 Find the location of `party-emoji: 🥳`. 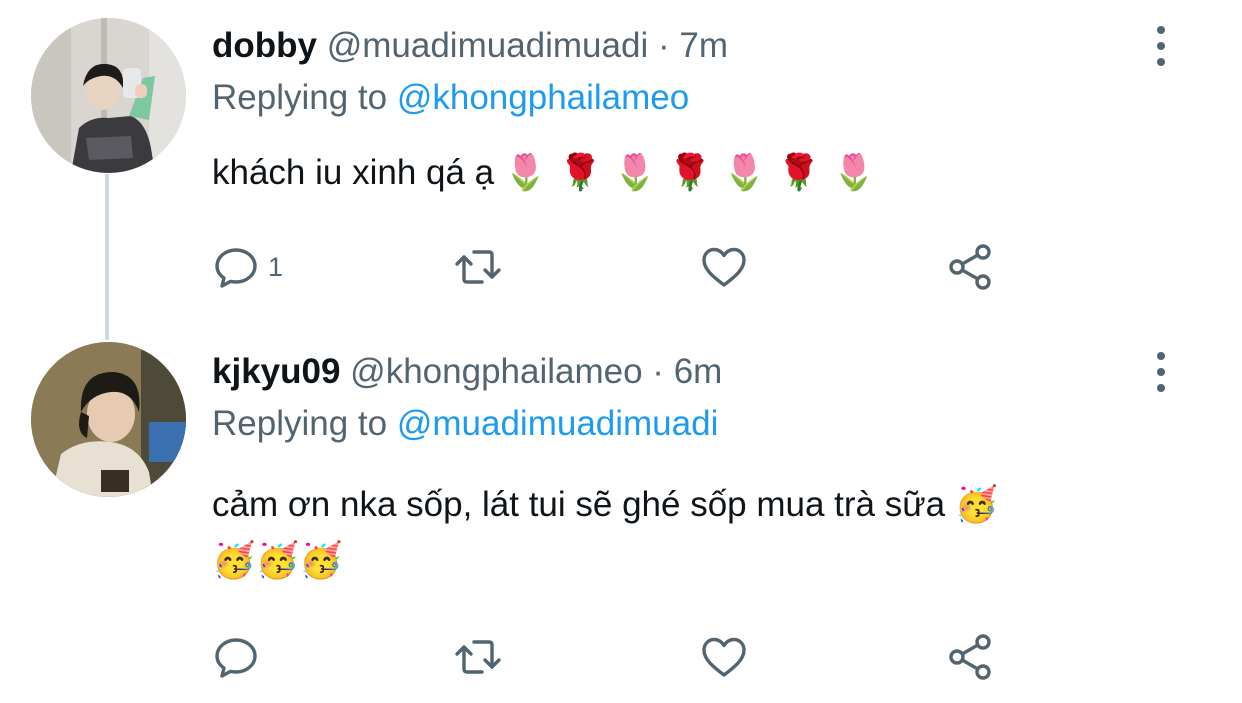

party-emoji: 🥳 is located at coordinates (976, 505).